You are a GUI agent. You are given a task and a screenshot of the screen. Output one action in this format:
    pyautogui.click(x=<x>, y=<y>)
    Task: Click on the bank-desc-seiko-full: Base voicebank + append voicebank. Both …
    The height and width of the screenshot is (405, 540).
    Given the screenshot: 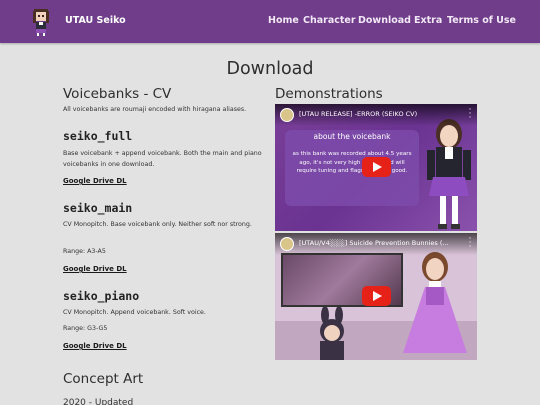 What is the action you would take?
    pyautogui.click(x=162, y=159)
    